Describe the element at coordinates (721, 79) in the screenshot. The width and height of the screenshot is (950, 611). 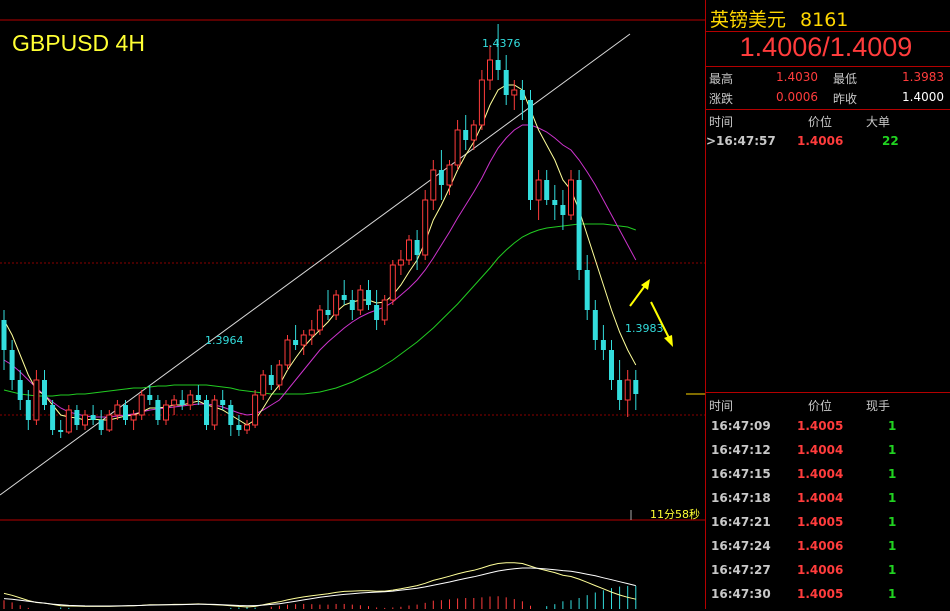
I see `high-label: 最高` at that location.